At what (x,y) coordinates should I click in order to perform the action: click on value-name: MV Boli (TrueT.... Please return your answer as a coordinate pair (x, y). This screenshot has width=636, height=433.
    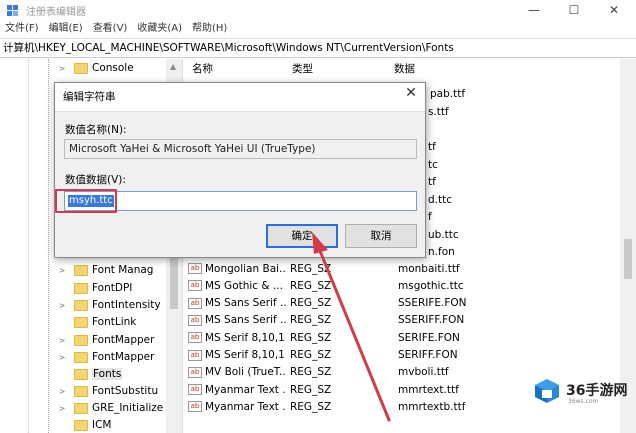
    Looking at the image, I should click on (245, 372).